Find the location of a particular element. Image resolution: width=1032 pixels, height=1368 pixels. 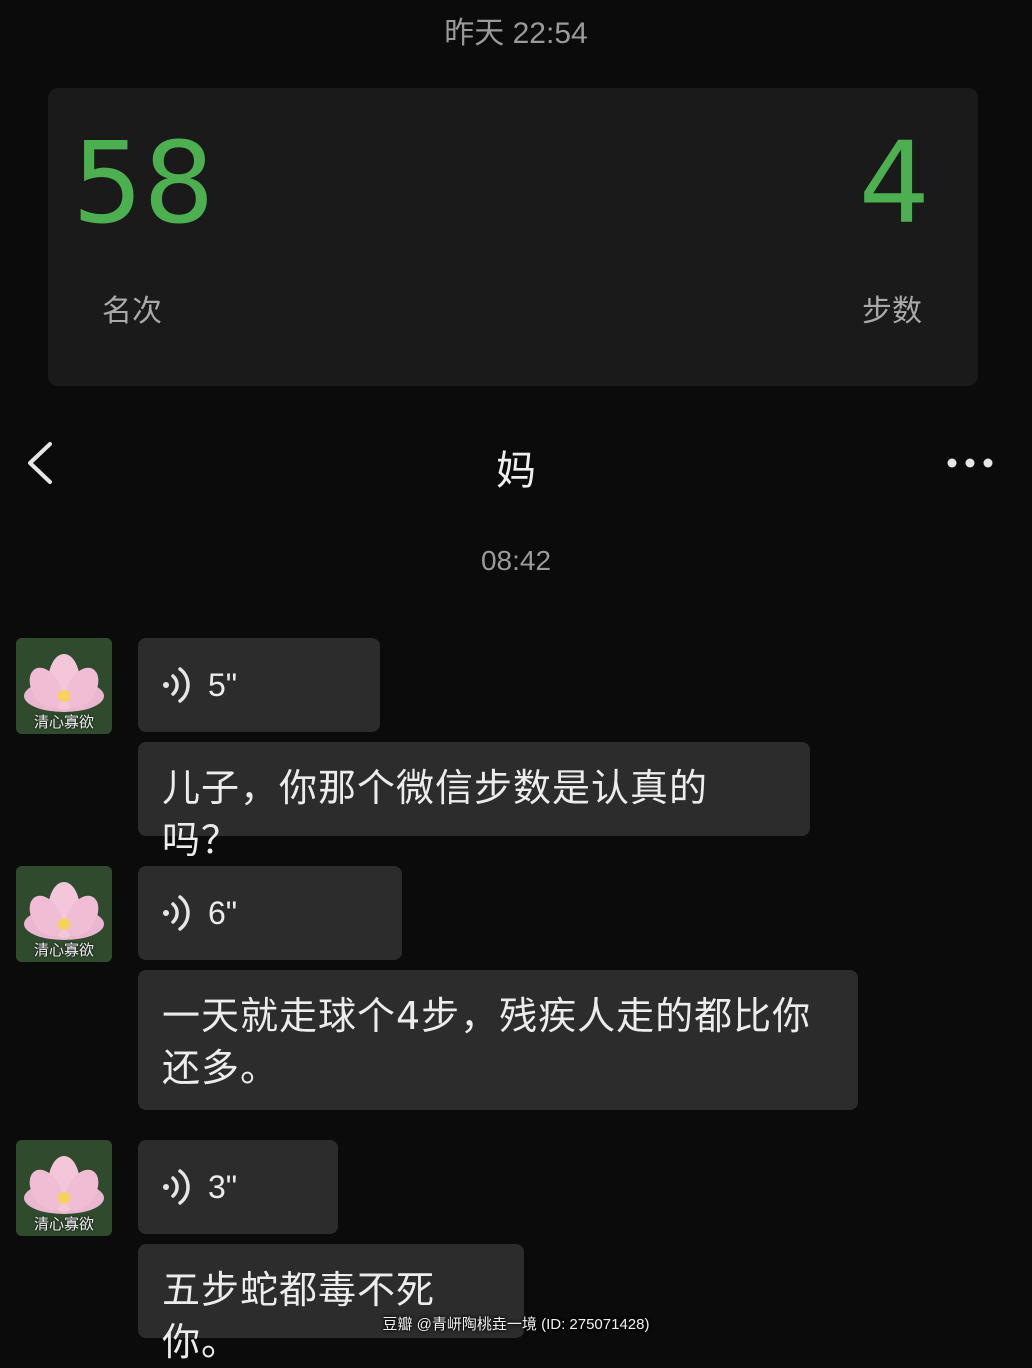

text-message: 儿子，你那个微信步数是认真的吗？ is located at coordinates (474, 802).